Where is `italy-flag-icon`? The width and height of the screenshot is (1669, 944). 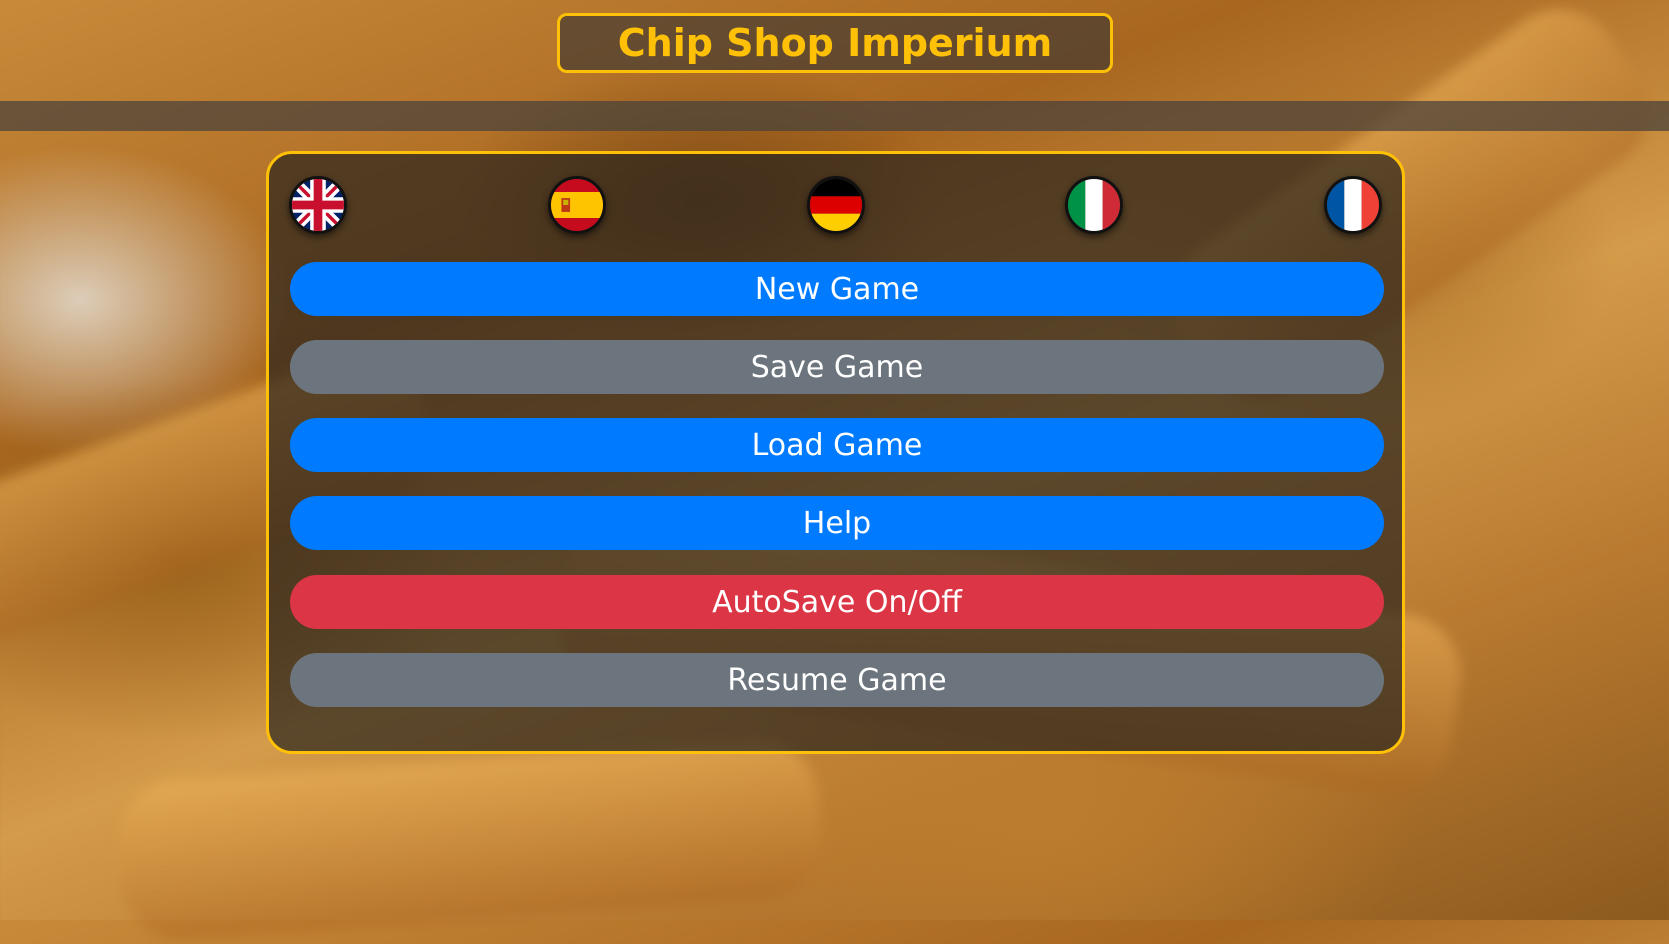
italy-flag-icon is located at coordinates (1094, 205).